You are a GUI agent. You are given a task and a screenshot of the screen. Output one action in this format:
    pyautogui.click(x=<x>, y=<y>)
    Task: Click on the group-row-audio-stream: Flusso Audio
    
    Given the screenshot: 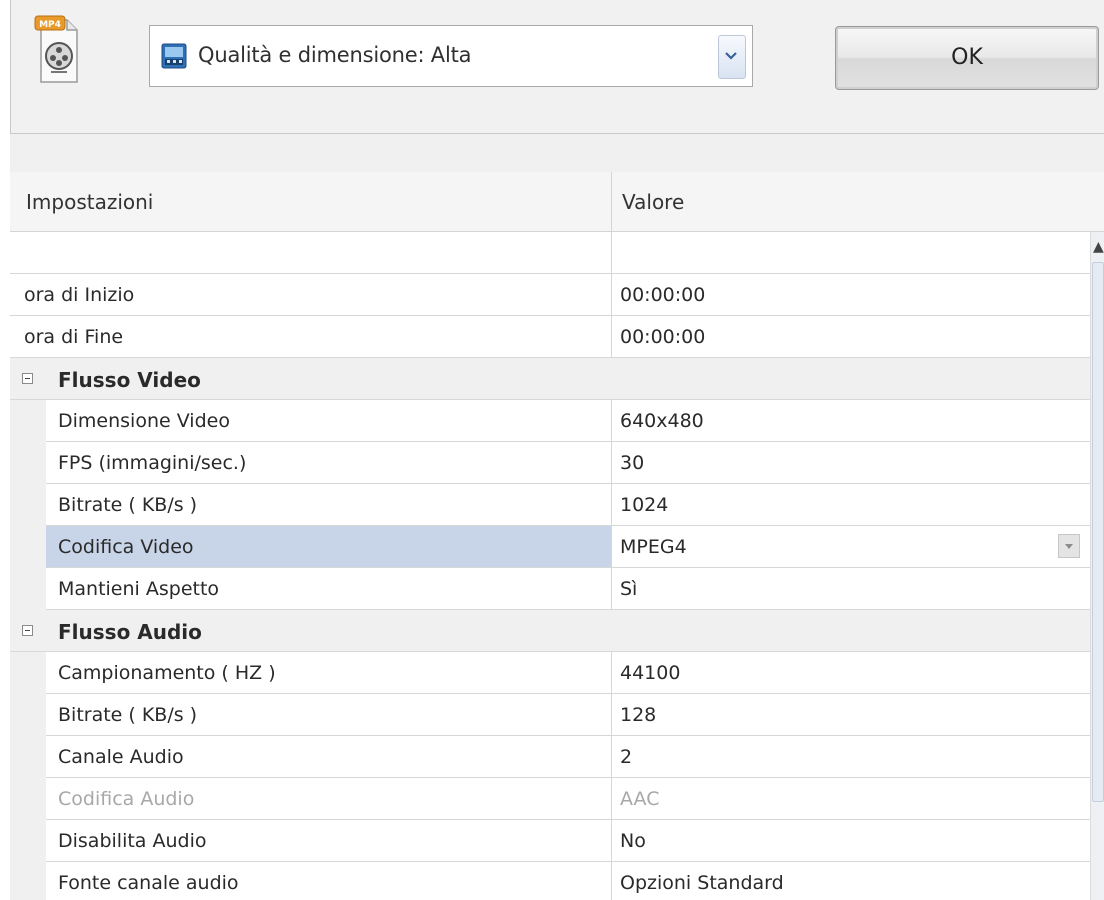 What is the action you would take?
    pyautogui.click(x=550, y=631)
    